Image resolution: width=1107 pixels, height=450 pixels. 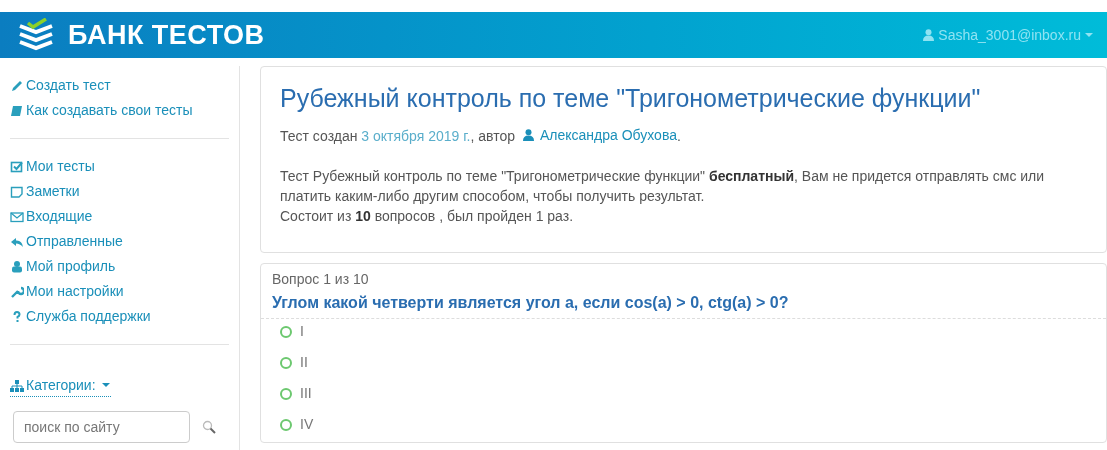 I want to click on test-title: Рубежный контроль по теме "Тригонометрические функции", so click(x=631, y=98).